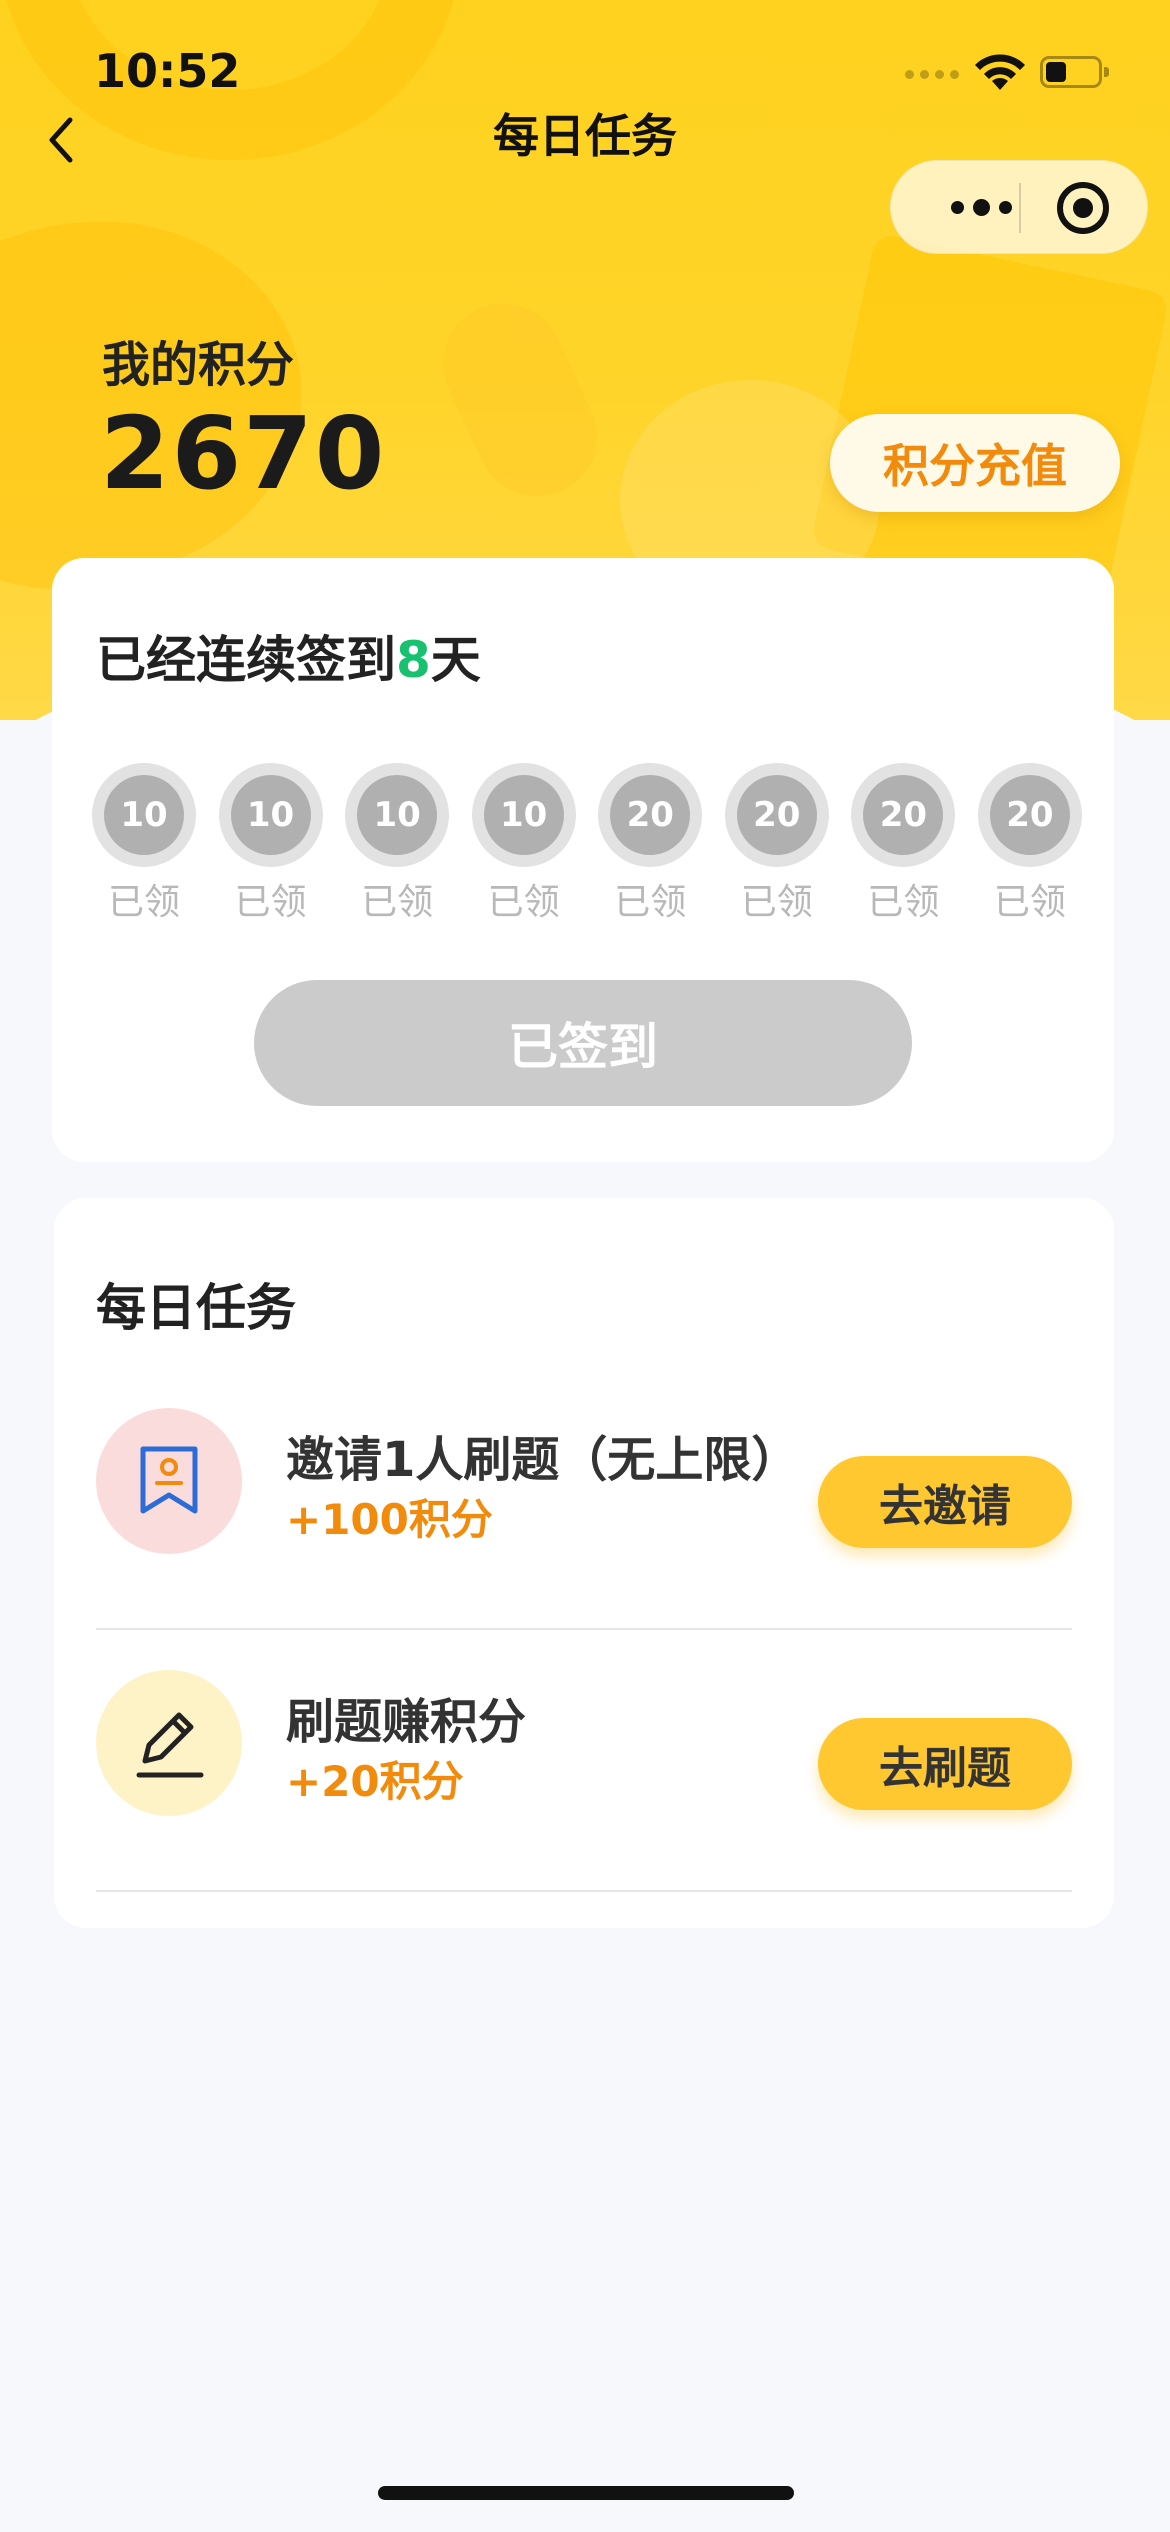 The width and height of the screenshot is (1170, 2532). I want to click on wifi-icon, so click(1000, 72).